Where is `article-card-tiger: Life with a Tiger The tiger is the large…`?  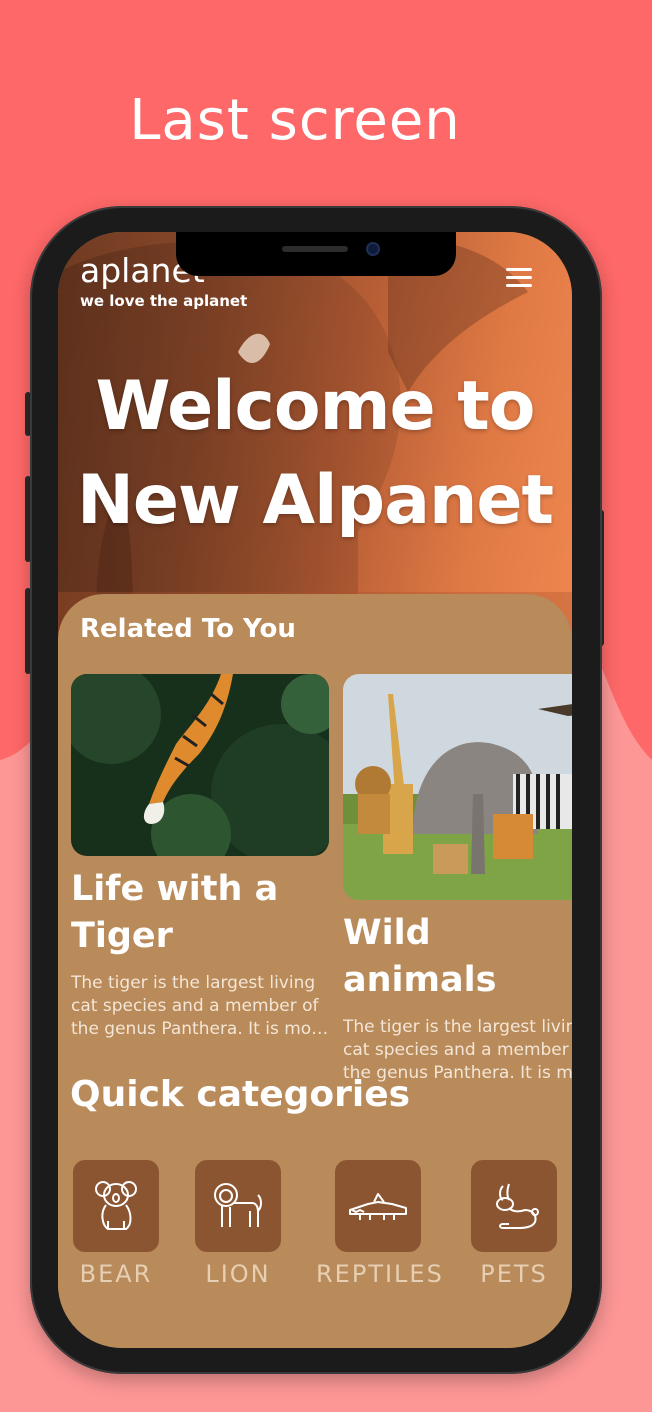 article-card-tiger: Life with a Tiger The tiger is the large… is located at coordinates (200, 857).